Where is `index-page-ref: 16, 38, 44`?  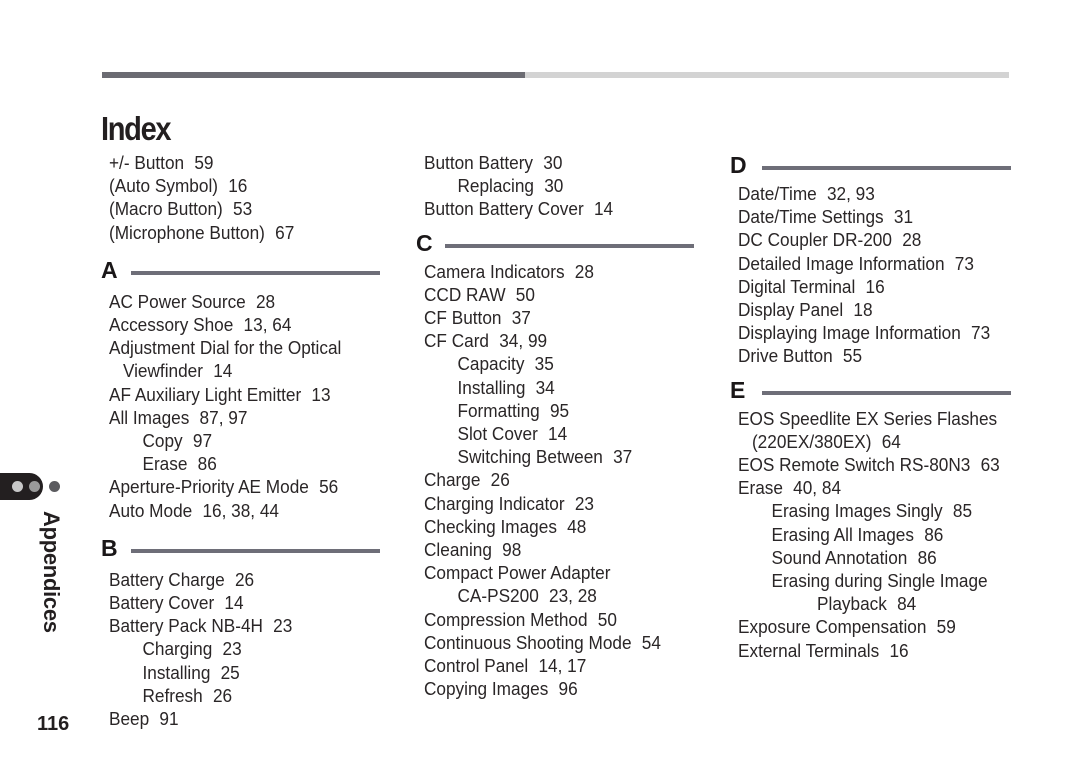 index-page-ref: 16, 38, 44 is located at coordinates (240, 510).